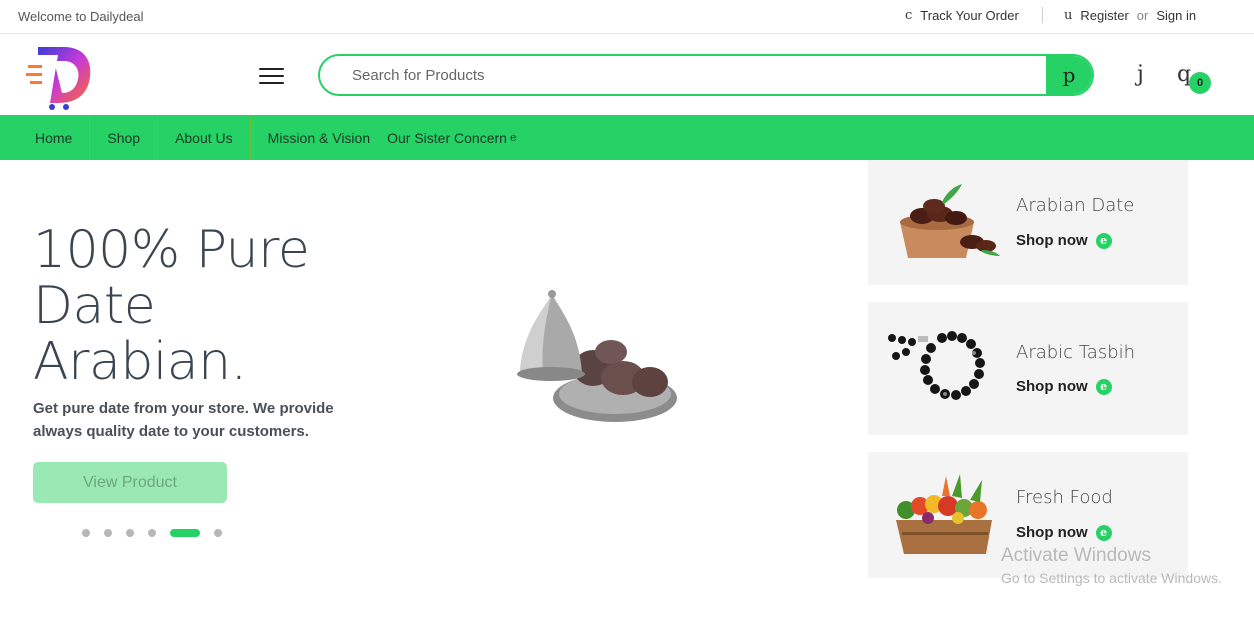 This screenshot has height=618, width=1254. I want to click on search-button: p, so click(1069, 75).